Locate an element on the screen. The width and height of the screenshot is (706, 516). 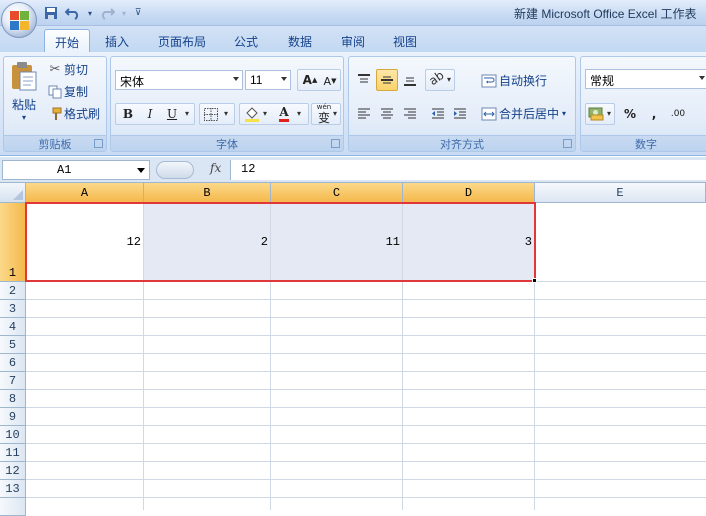
row-header-5: 5 is located at coordinates (13, 345).